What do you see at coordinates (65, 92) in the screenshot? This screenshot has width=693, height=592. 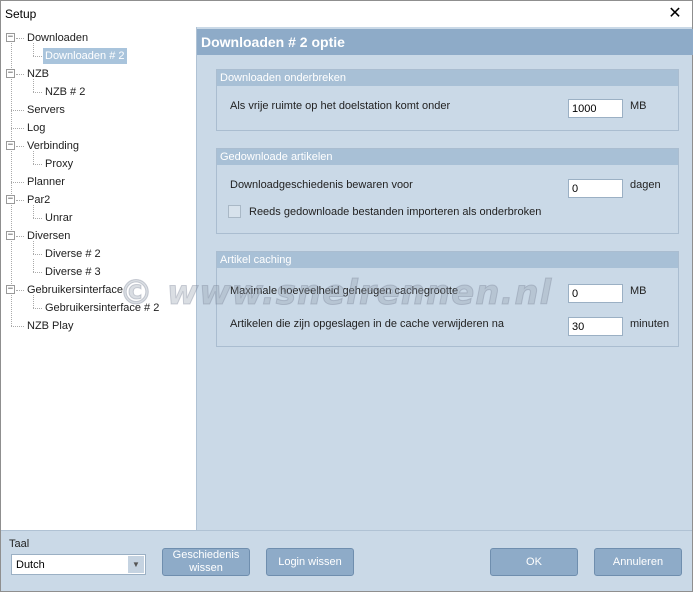 I see `tree-item-nzb-2: NZB # 2` at bounding box center [65, 92].